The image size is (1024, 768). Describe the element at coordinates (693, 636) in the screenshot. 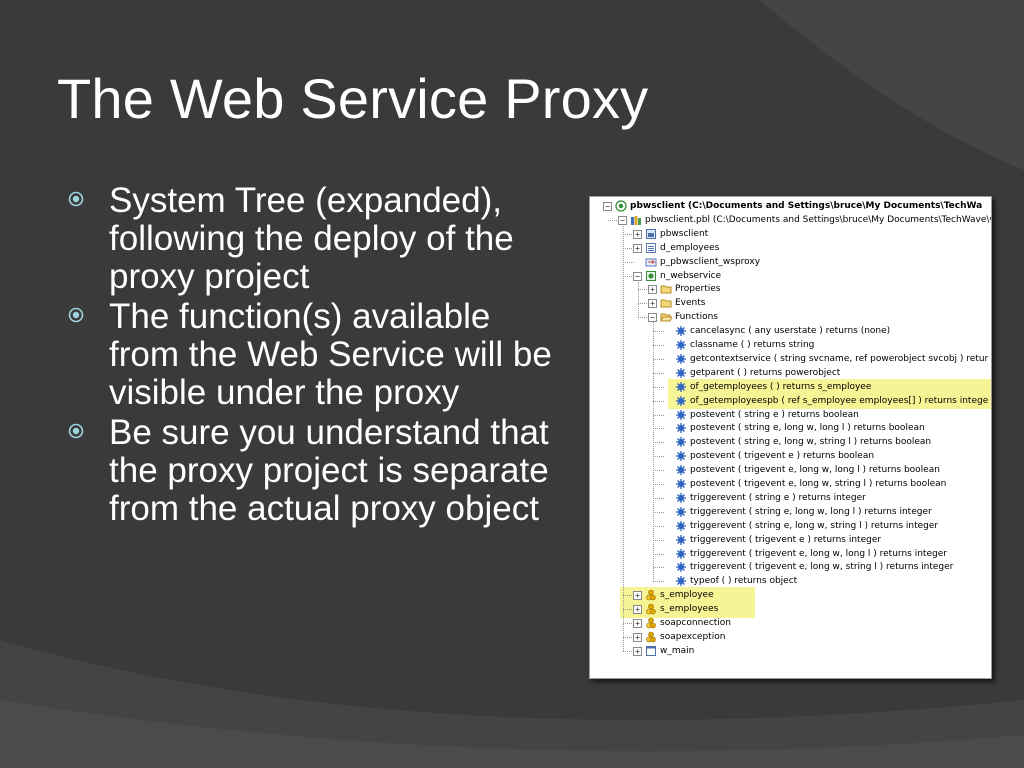

I see `tree-node-label: soapexception` at that location.